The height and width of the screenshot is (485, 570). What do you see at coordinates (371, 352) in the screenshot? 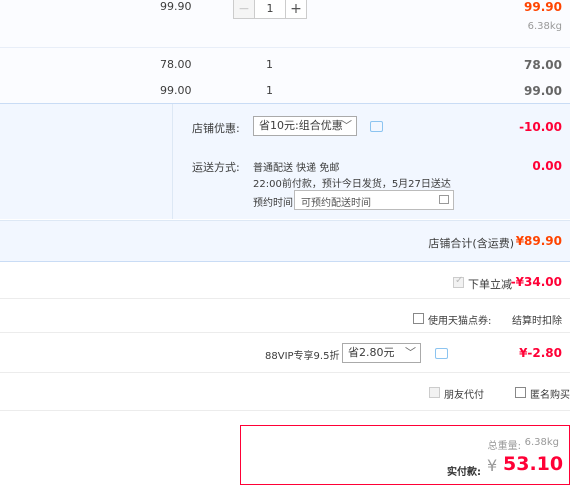
I see `vip-selected: 省2.80元` at bounding box center [371, 352].